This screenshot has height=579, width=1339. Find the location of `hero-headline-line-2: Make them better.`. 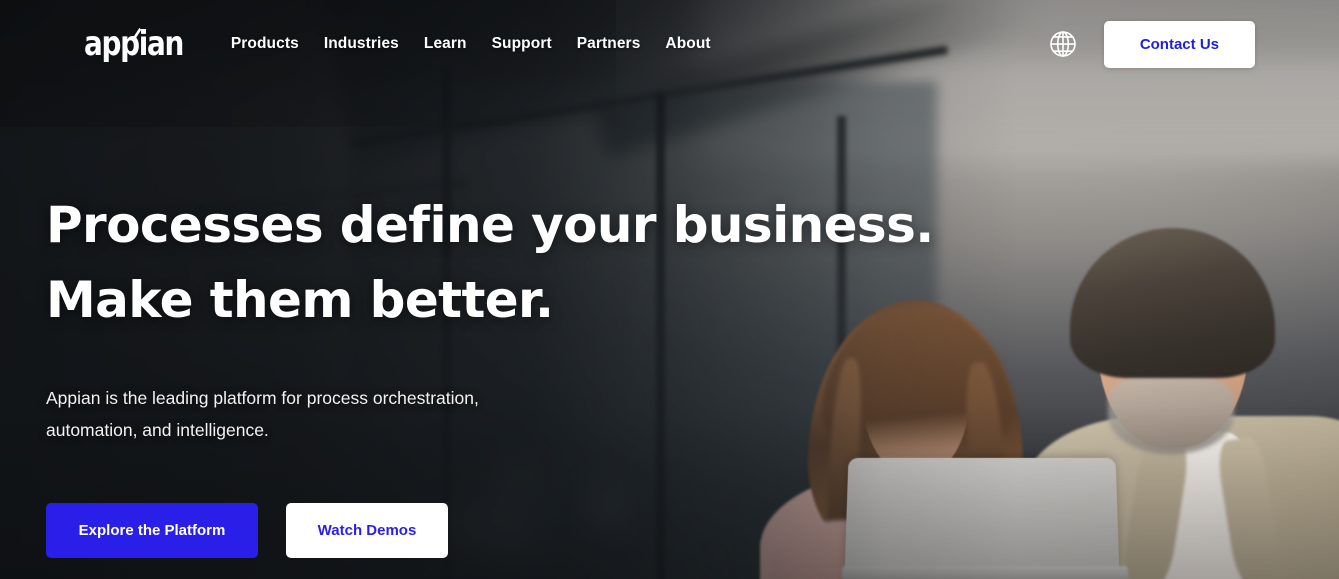

hero-headline-line-2: Make them better. is located at coordinates (300, 300).